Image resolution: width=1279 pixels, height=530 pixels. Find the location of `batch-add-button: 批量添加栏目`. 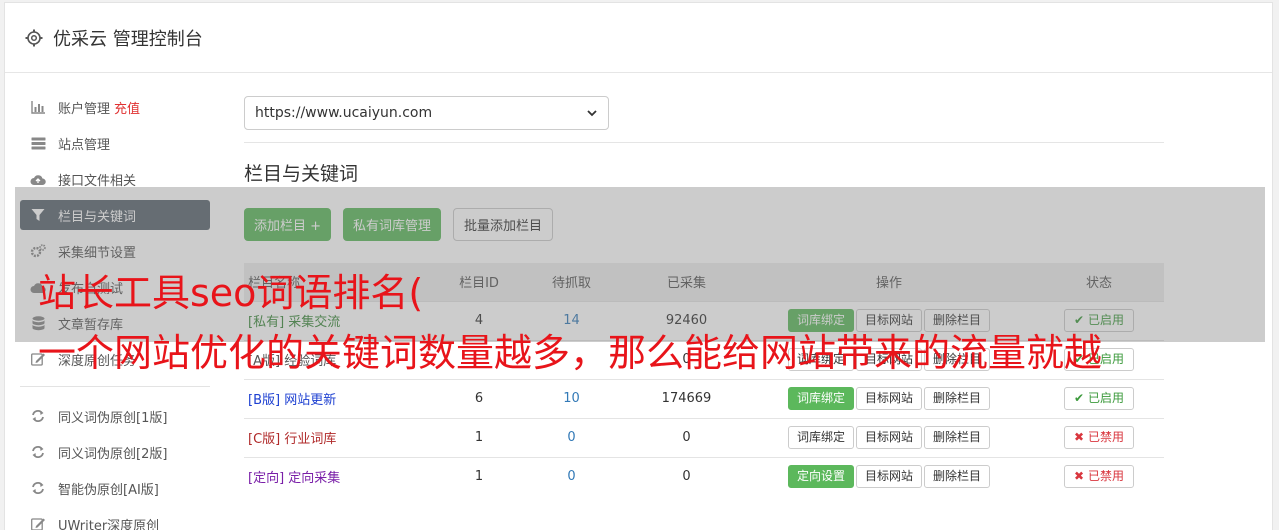

batch-add-button: 批量添加栏目 is located at coordinates (503, 224).